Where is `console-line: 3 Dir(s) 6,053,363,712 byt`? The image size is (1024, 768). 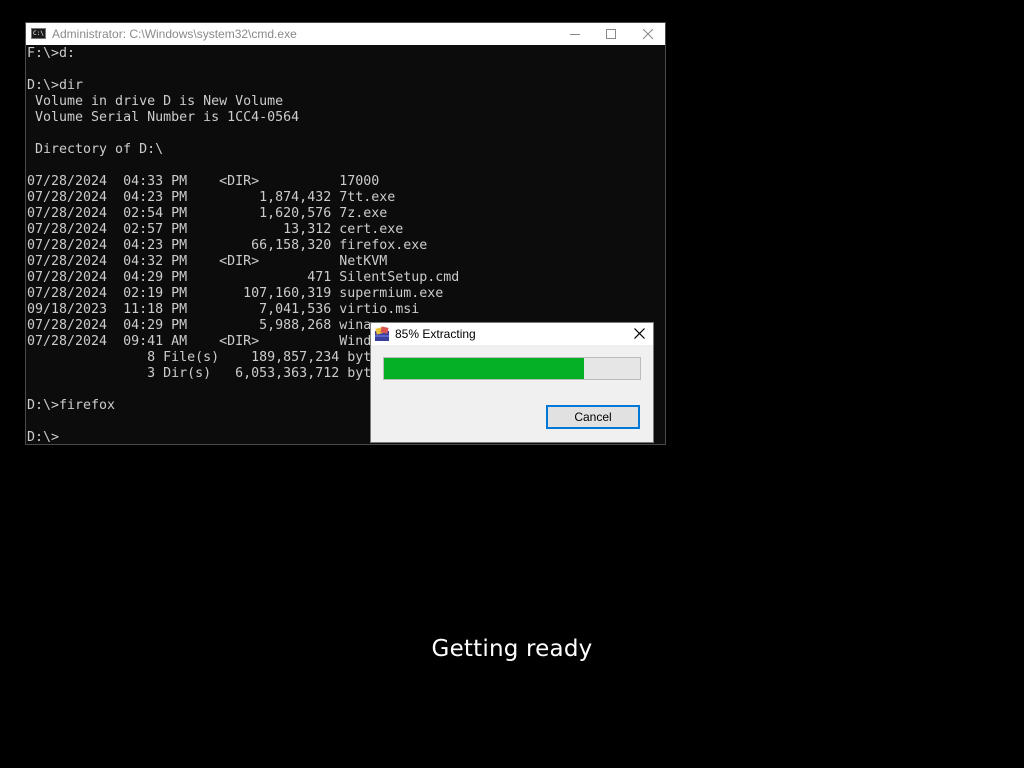 console-line: 3 Dir(s) 6,053,363,712 byt is located at coordinates (199, 373).